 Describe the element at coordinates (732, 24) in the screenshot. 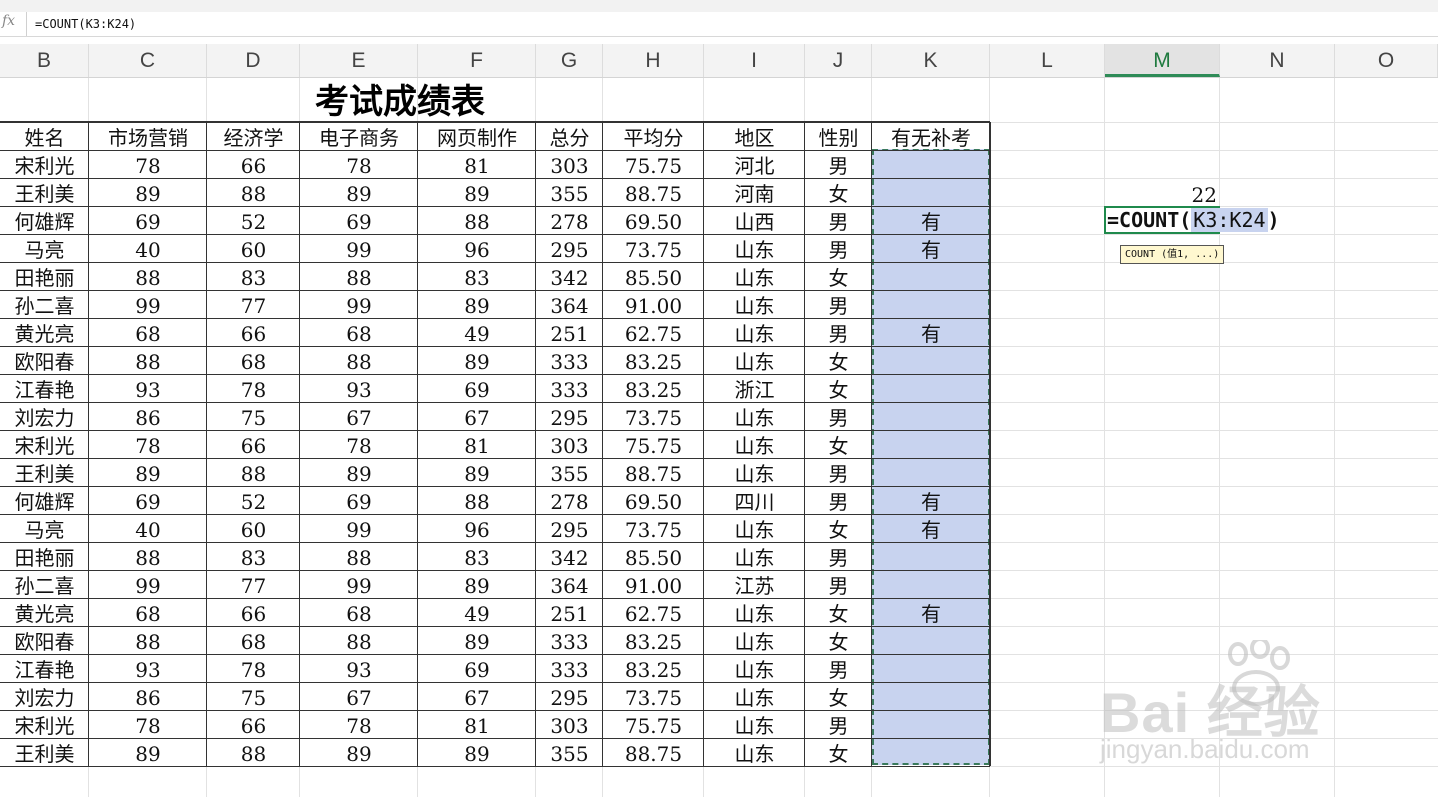

I see `formula-input: =COUNT(K3:K24)` at that location.